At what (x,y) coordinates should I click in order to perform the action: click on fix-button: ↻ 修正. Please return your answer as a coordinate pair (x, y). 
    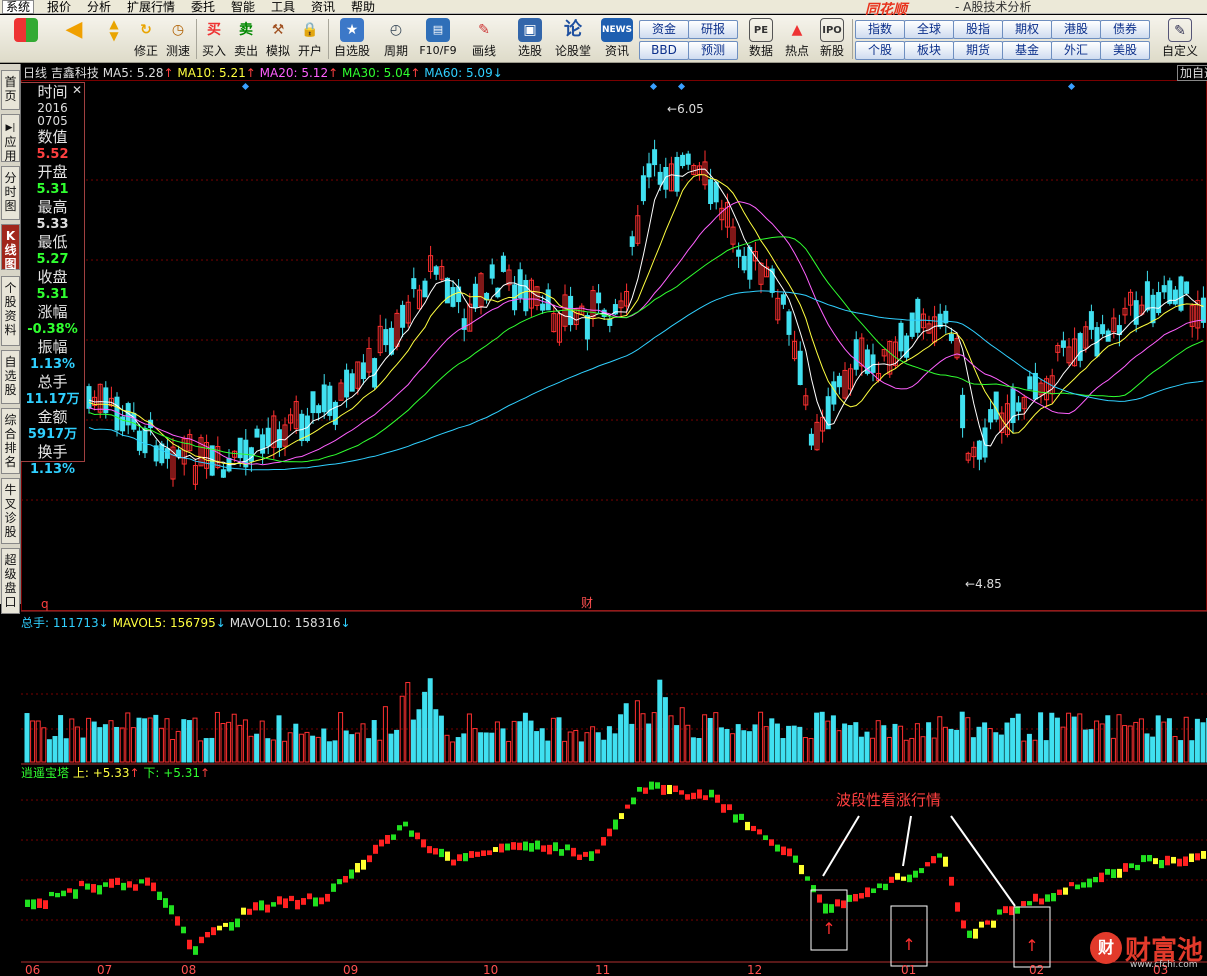
    Looking at the image, I should click on (146, 39).